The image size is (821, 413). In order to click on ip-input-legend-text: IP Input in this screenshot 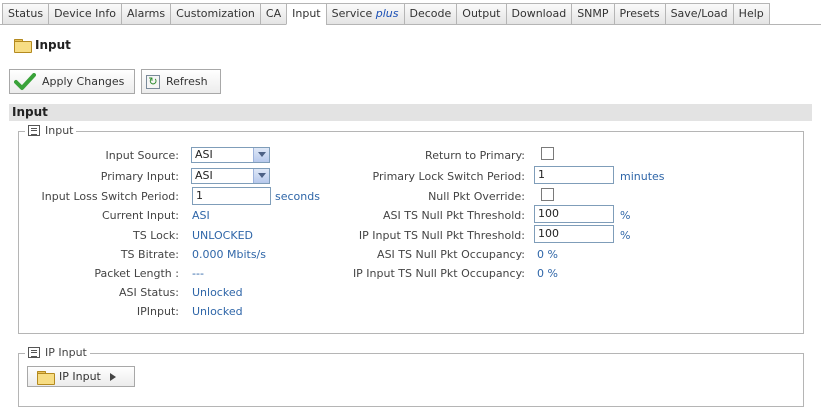, I will do `click(66, 352)`.